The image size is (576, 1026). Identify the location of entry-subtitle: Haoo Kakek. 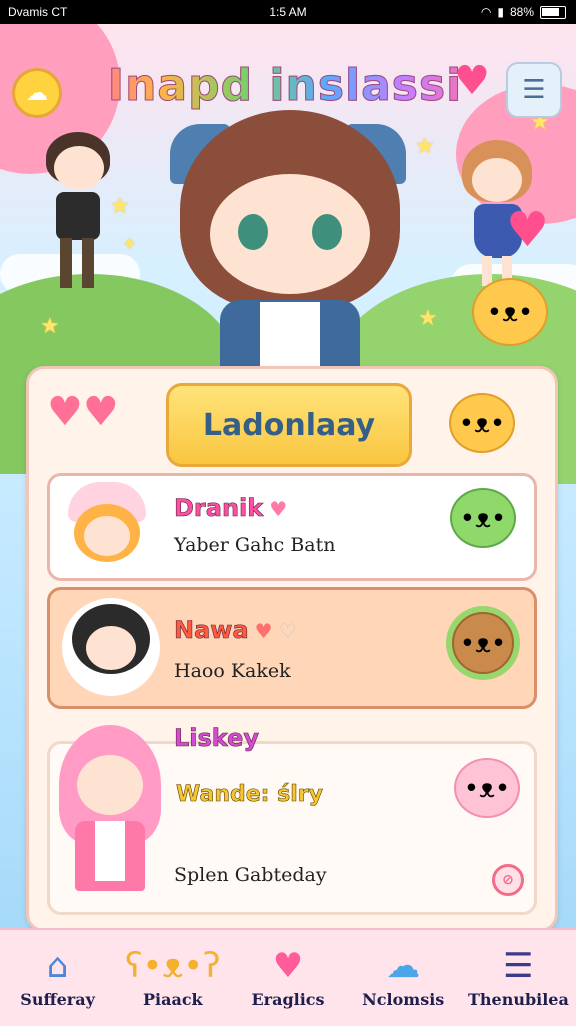
(232, 671).